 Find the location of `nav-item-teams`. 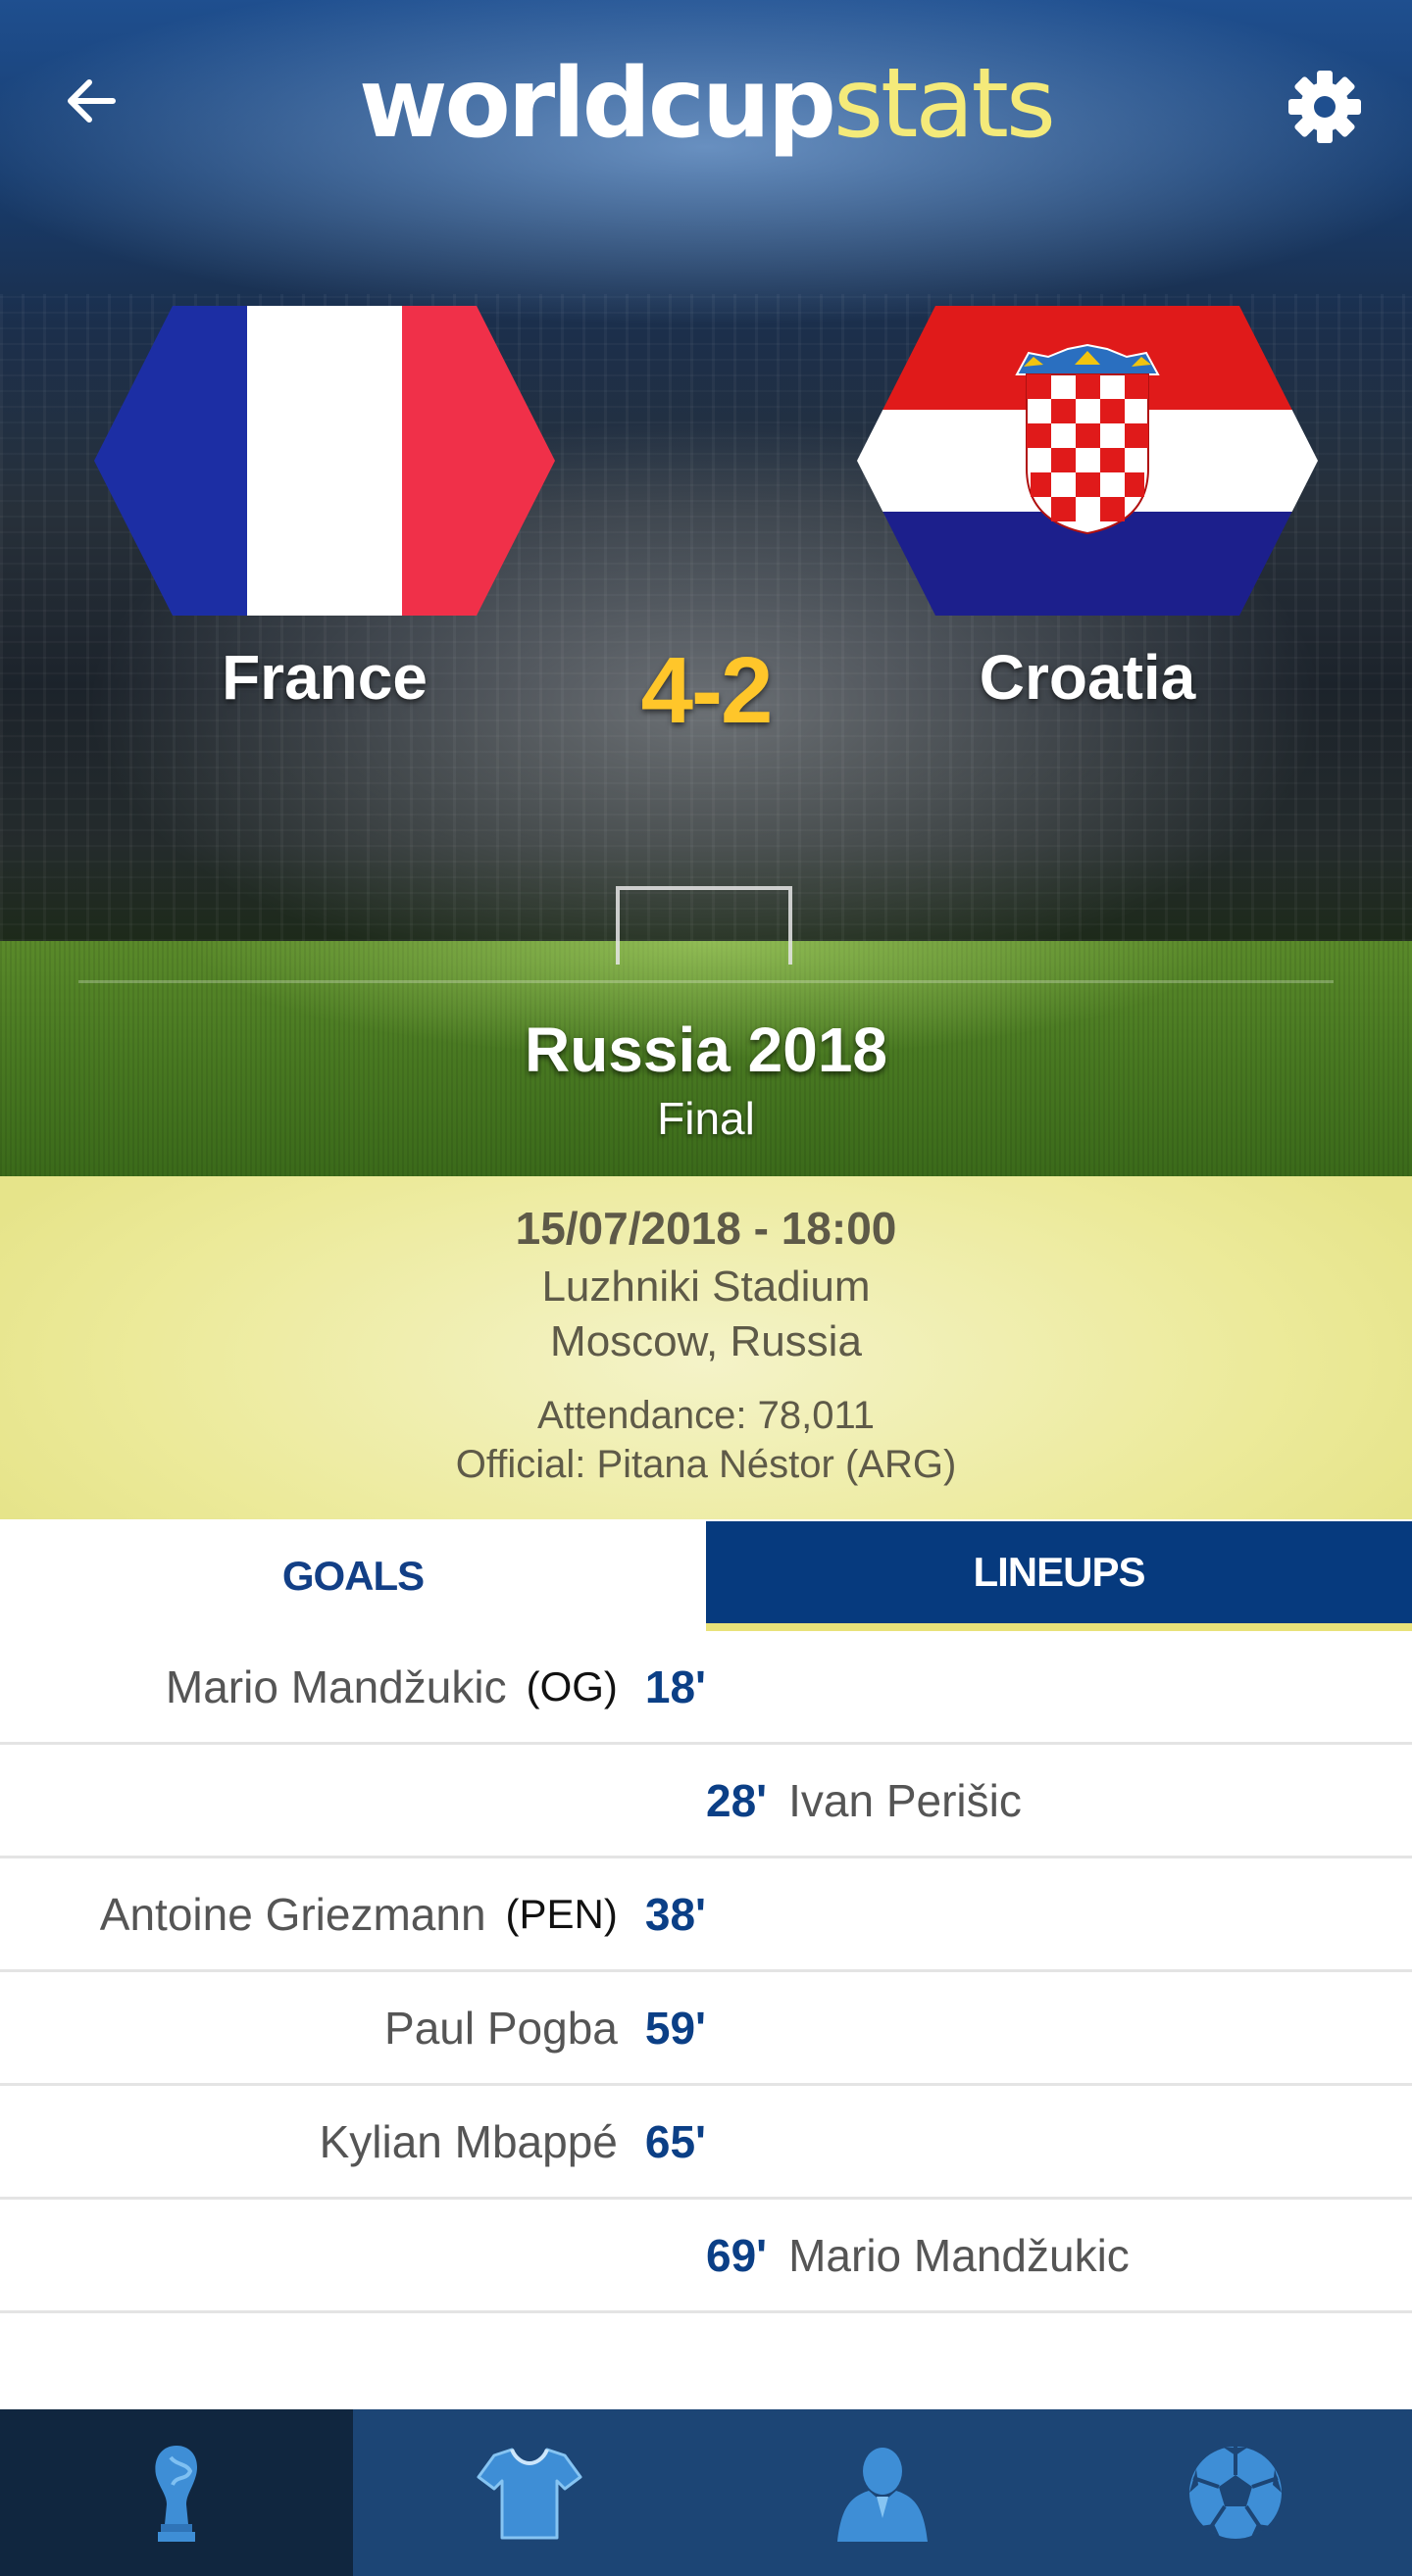

nav-item-teams is located at coordinates (529, 2492).